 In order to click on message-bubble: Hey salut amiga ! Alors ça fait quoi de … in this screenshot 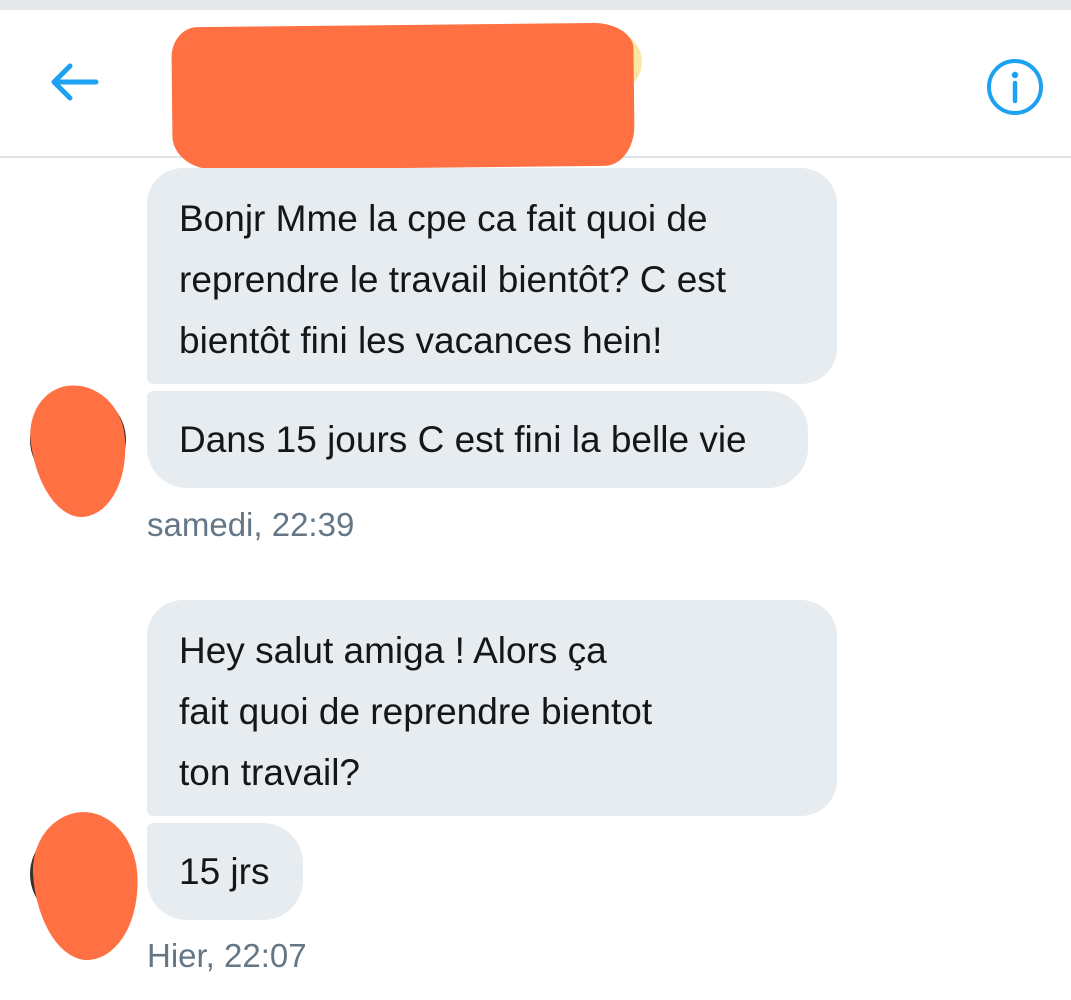, I will do `click(492, 708)`.